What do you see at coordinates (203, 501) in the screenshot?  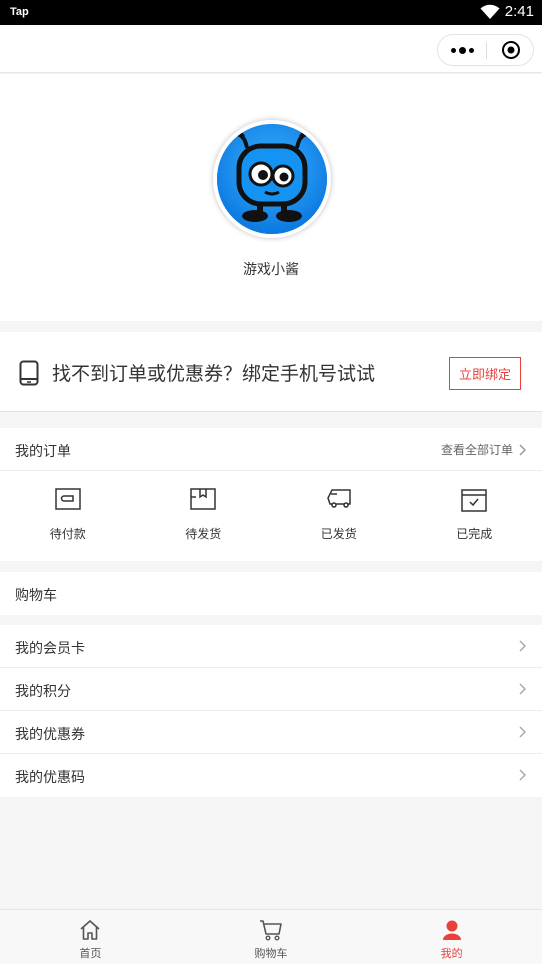 I see `package-icon` at bounding box center [203, 501].